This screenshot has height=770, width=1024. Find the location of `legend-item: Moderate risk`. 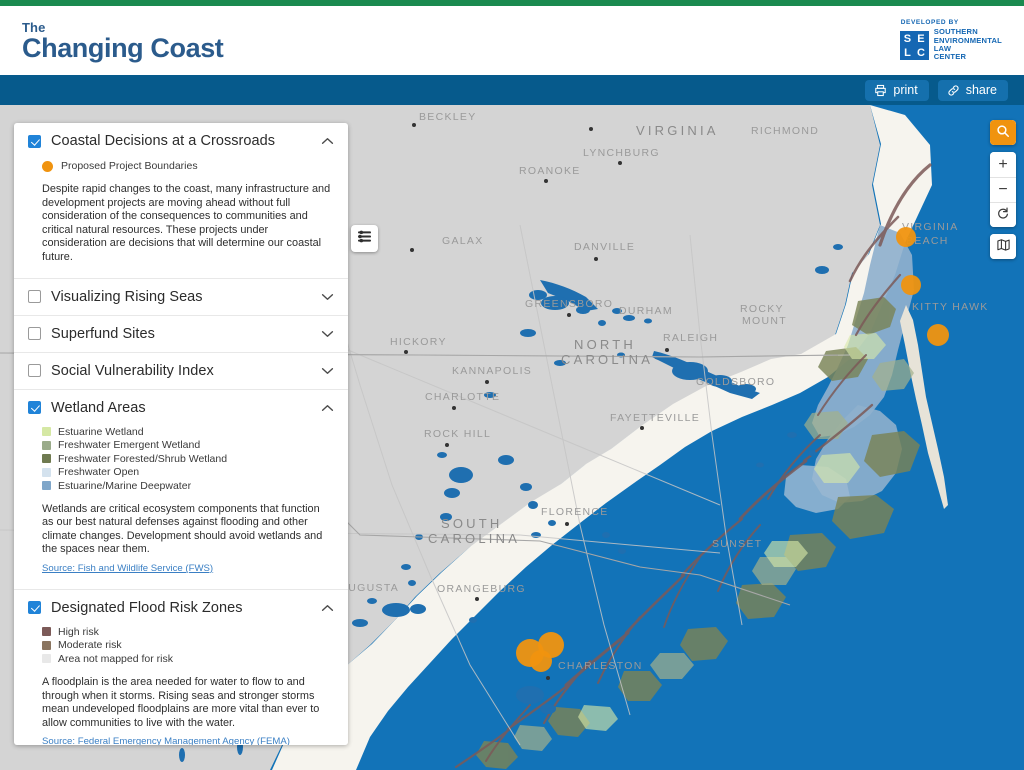

legend-item: Moderate risk is located at coordinates (188, 645).